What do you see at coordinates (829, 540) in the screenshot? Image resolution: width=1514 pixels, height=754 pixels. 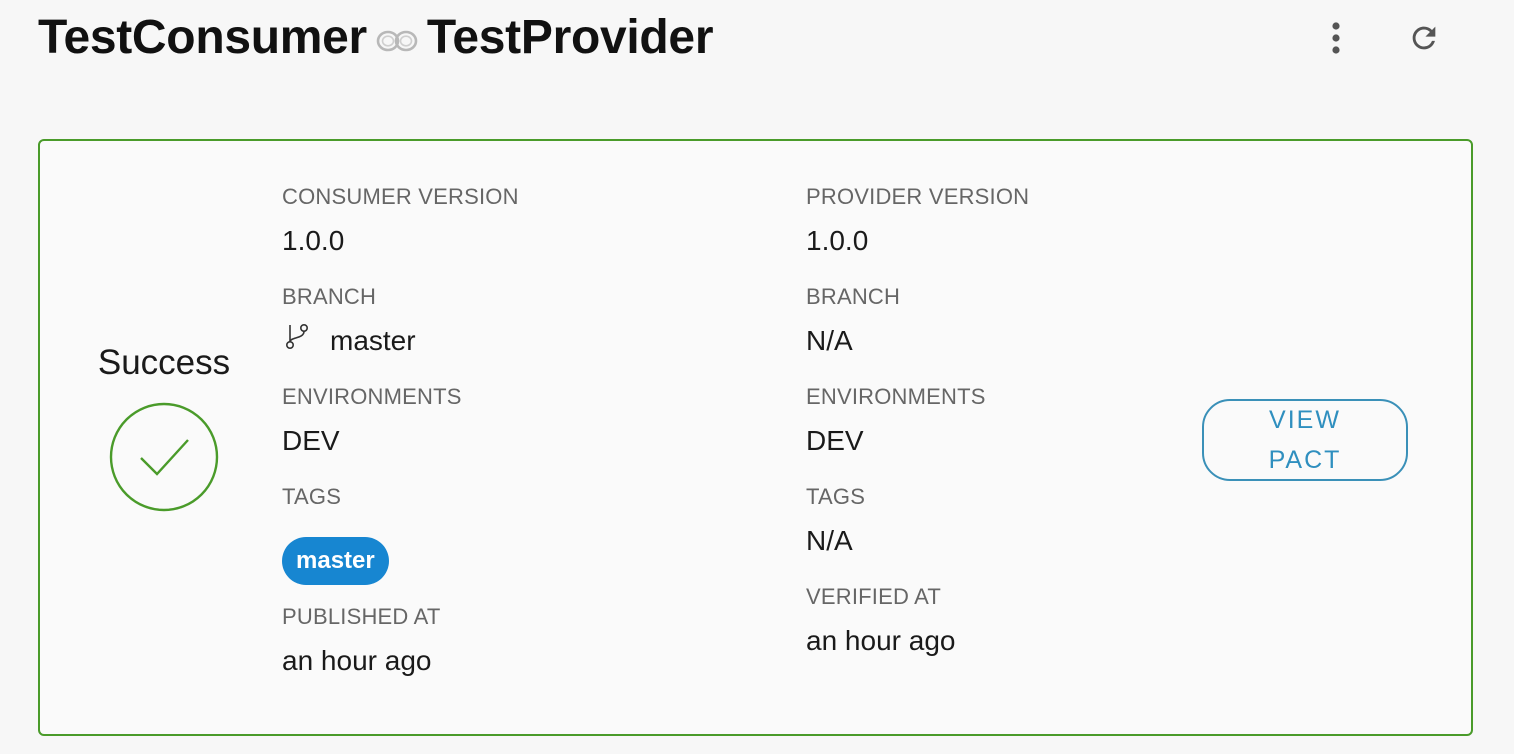 I see `provider-tags-value: N/A` at bounding box center [829, 540].